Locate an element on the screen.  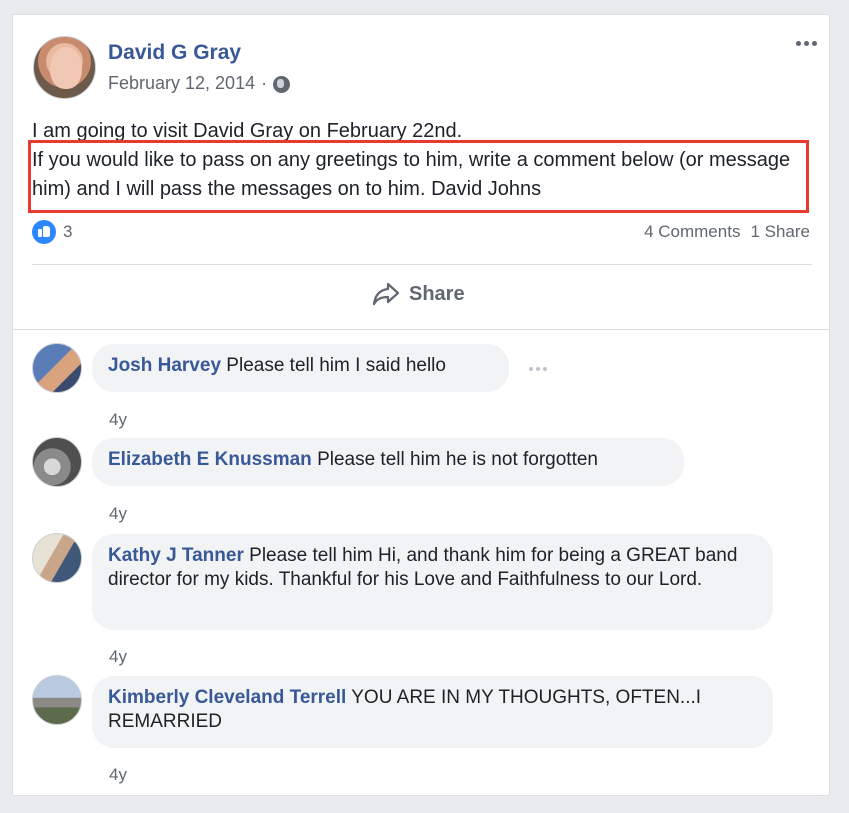
like-count: 3 is located at coordinates (68, 231).